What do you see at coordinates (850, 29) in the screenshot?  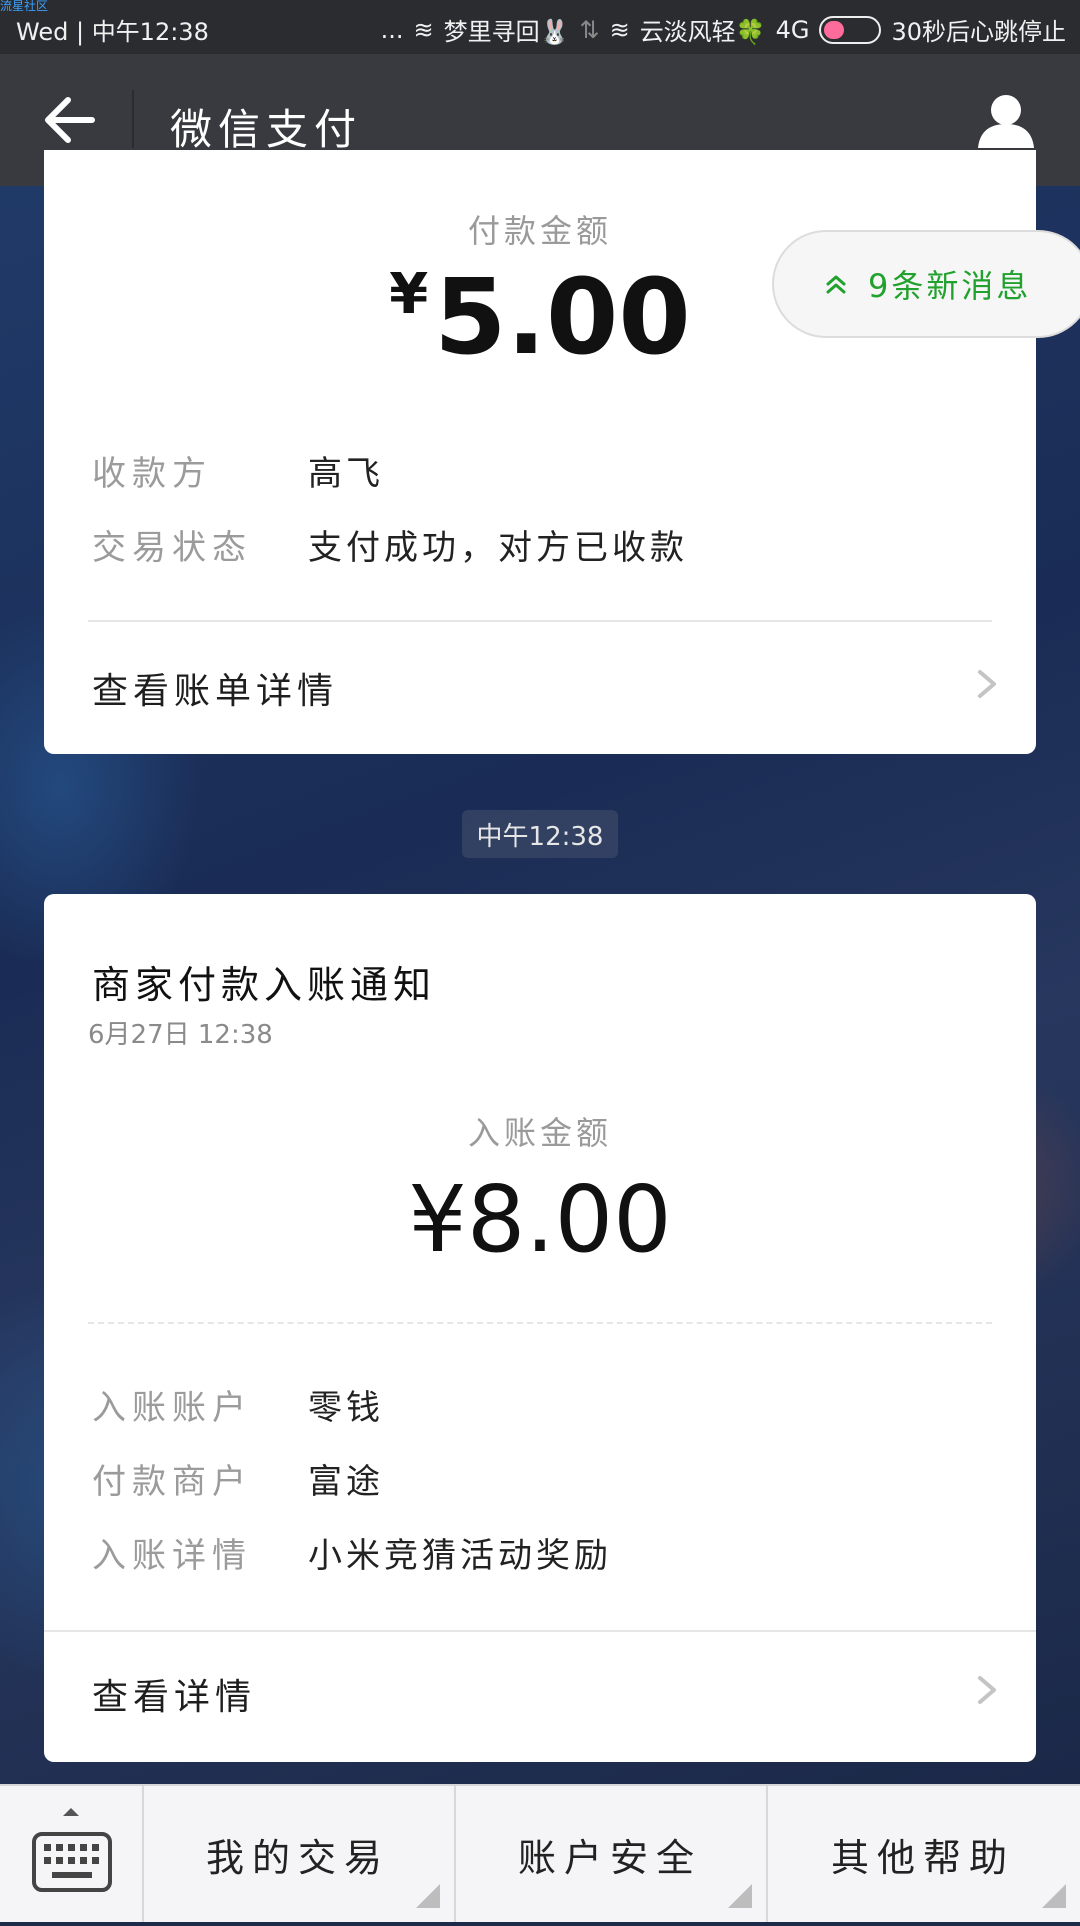 I see `battery-toggle-icon` at bounding box center [850, 29].